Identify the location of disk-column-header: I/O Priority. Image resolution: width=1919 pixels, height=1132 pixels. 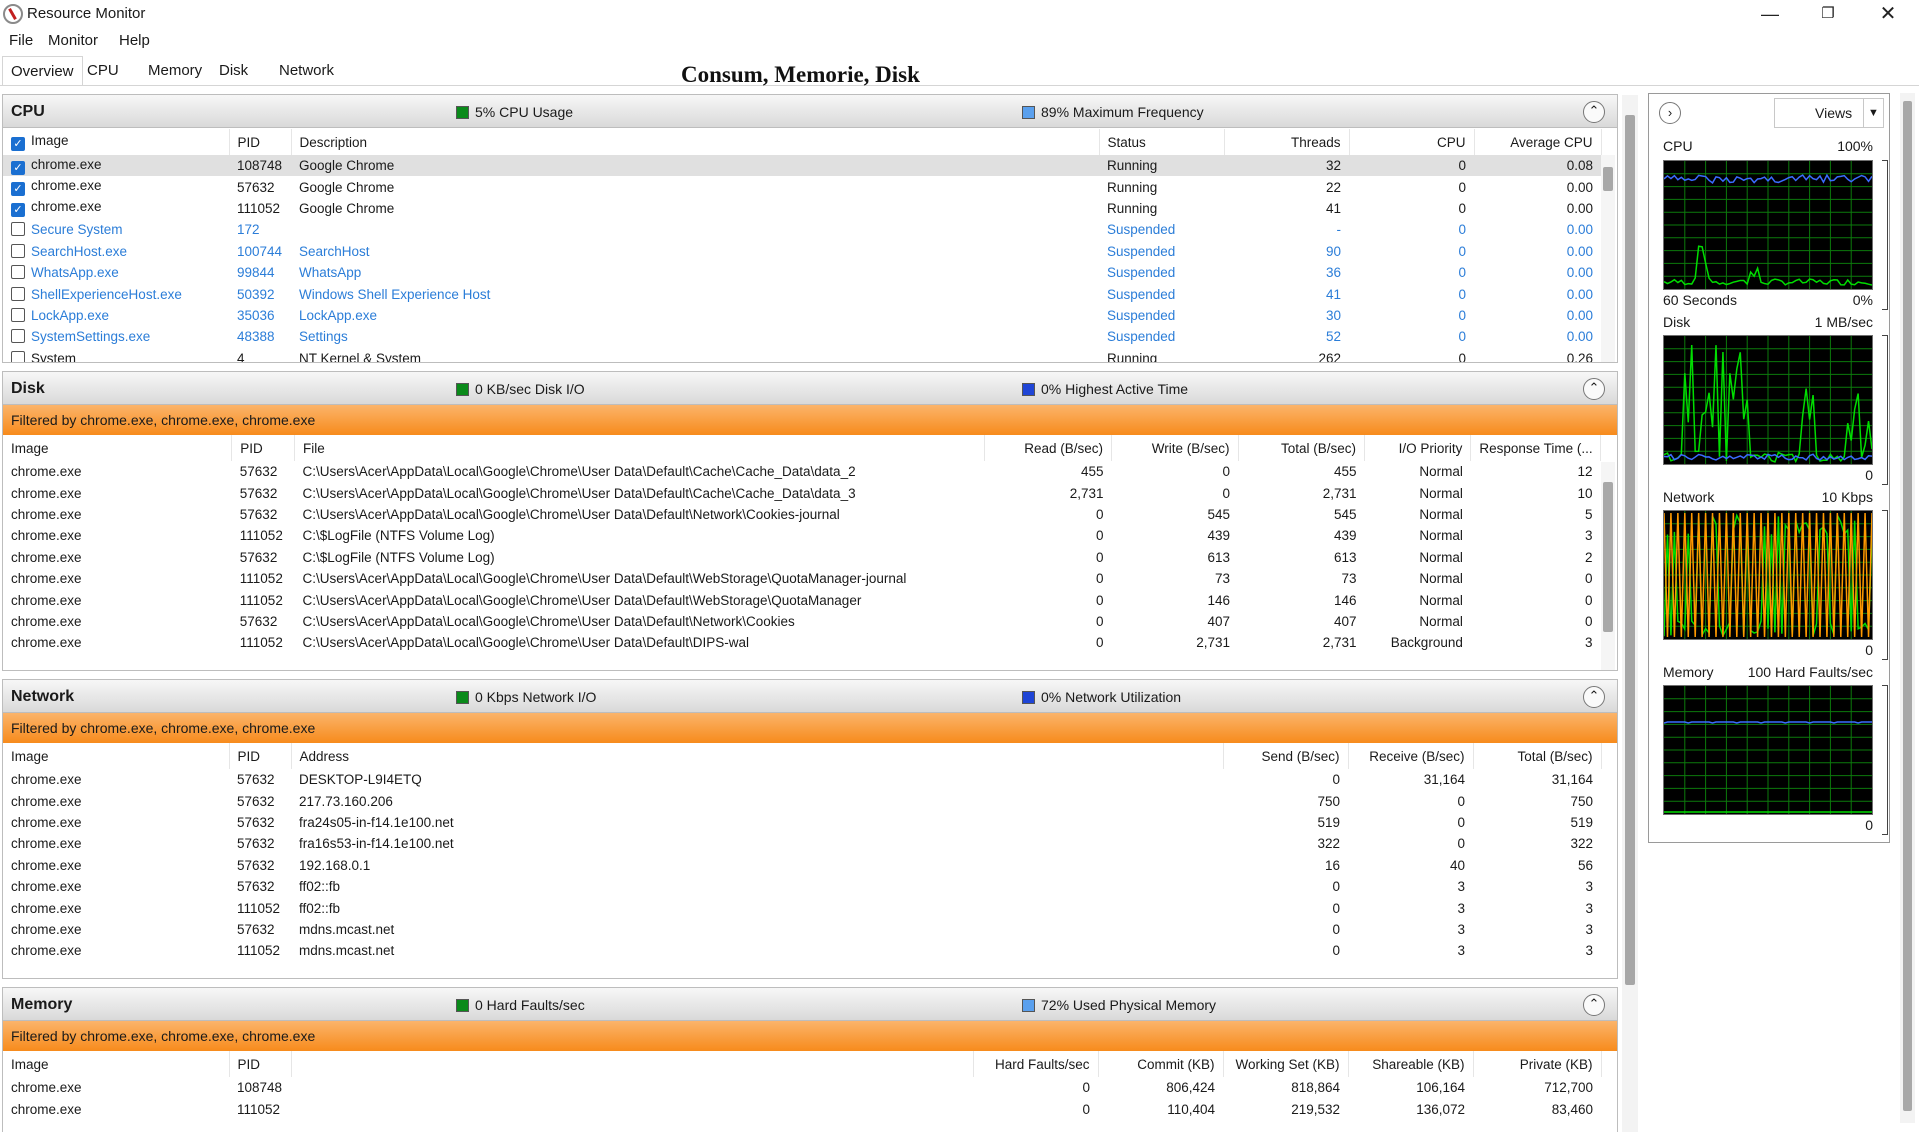
(1418, 448).